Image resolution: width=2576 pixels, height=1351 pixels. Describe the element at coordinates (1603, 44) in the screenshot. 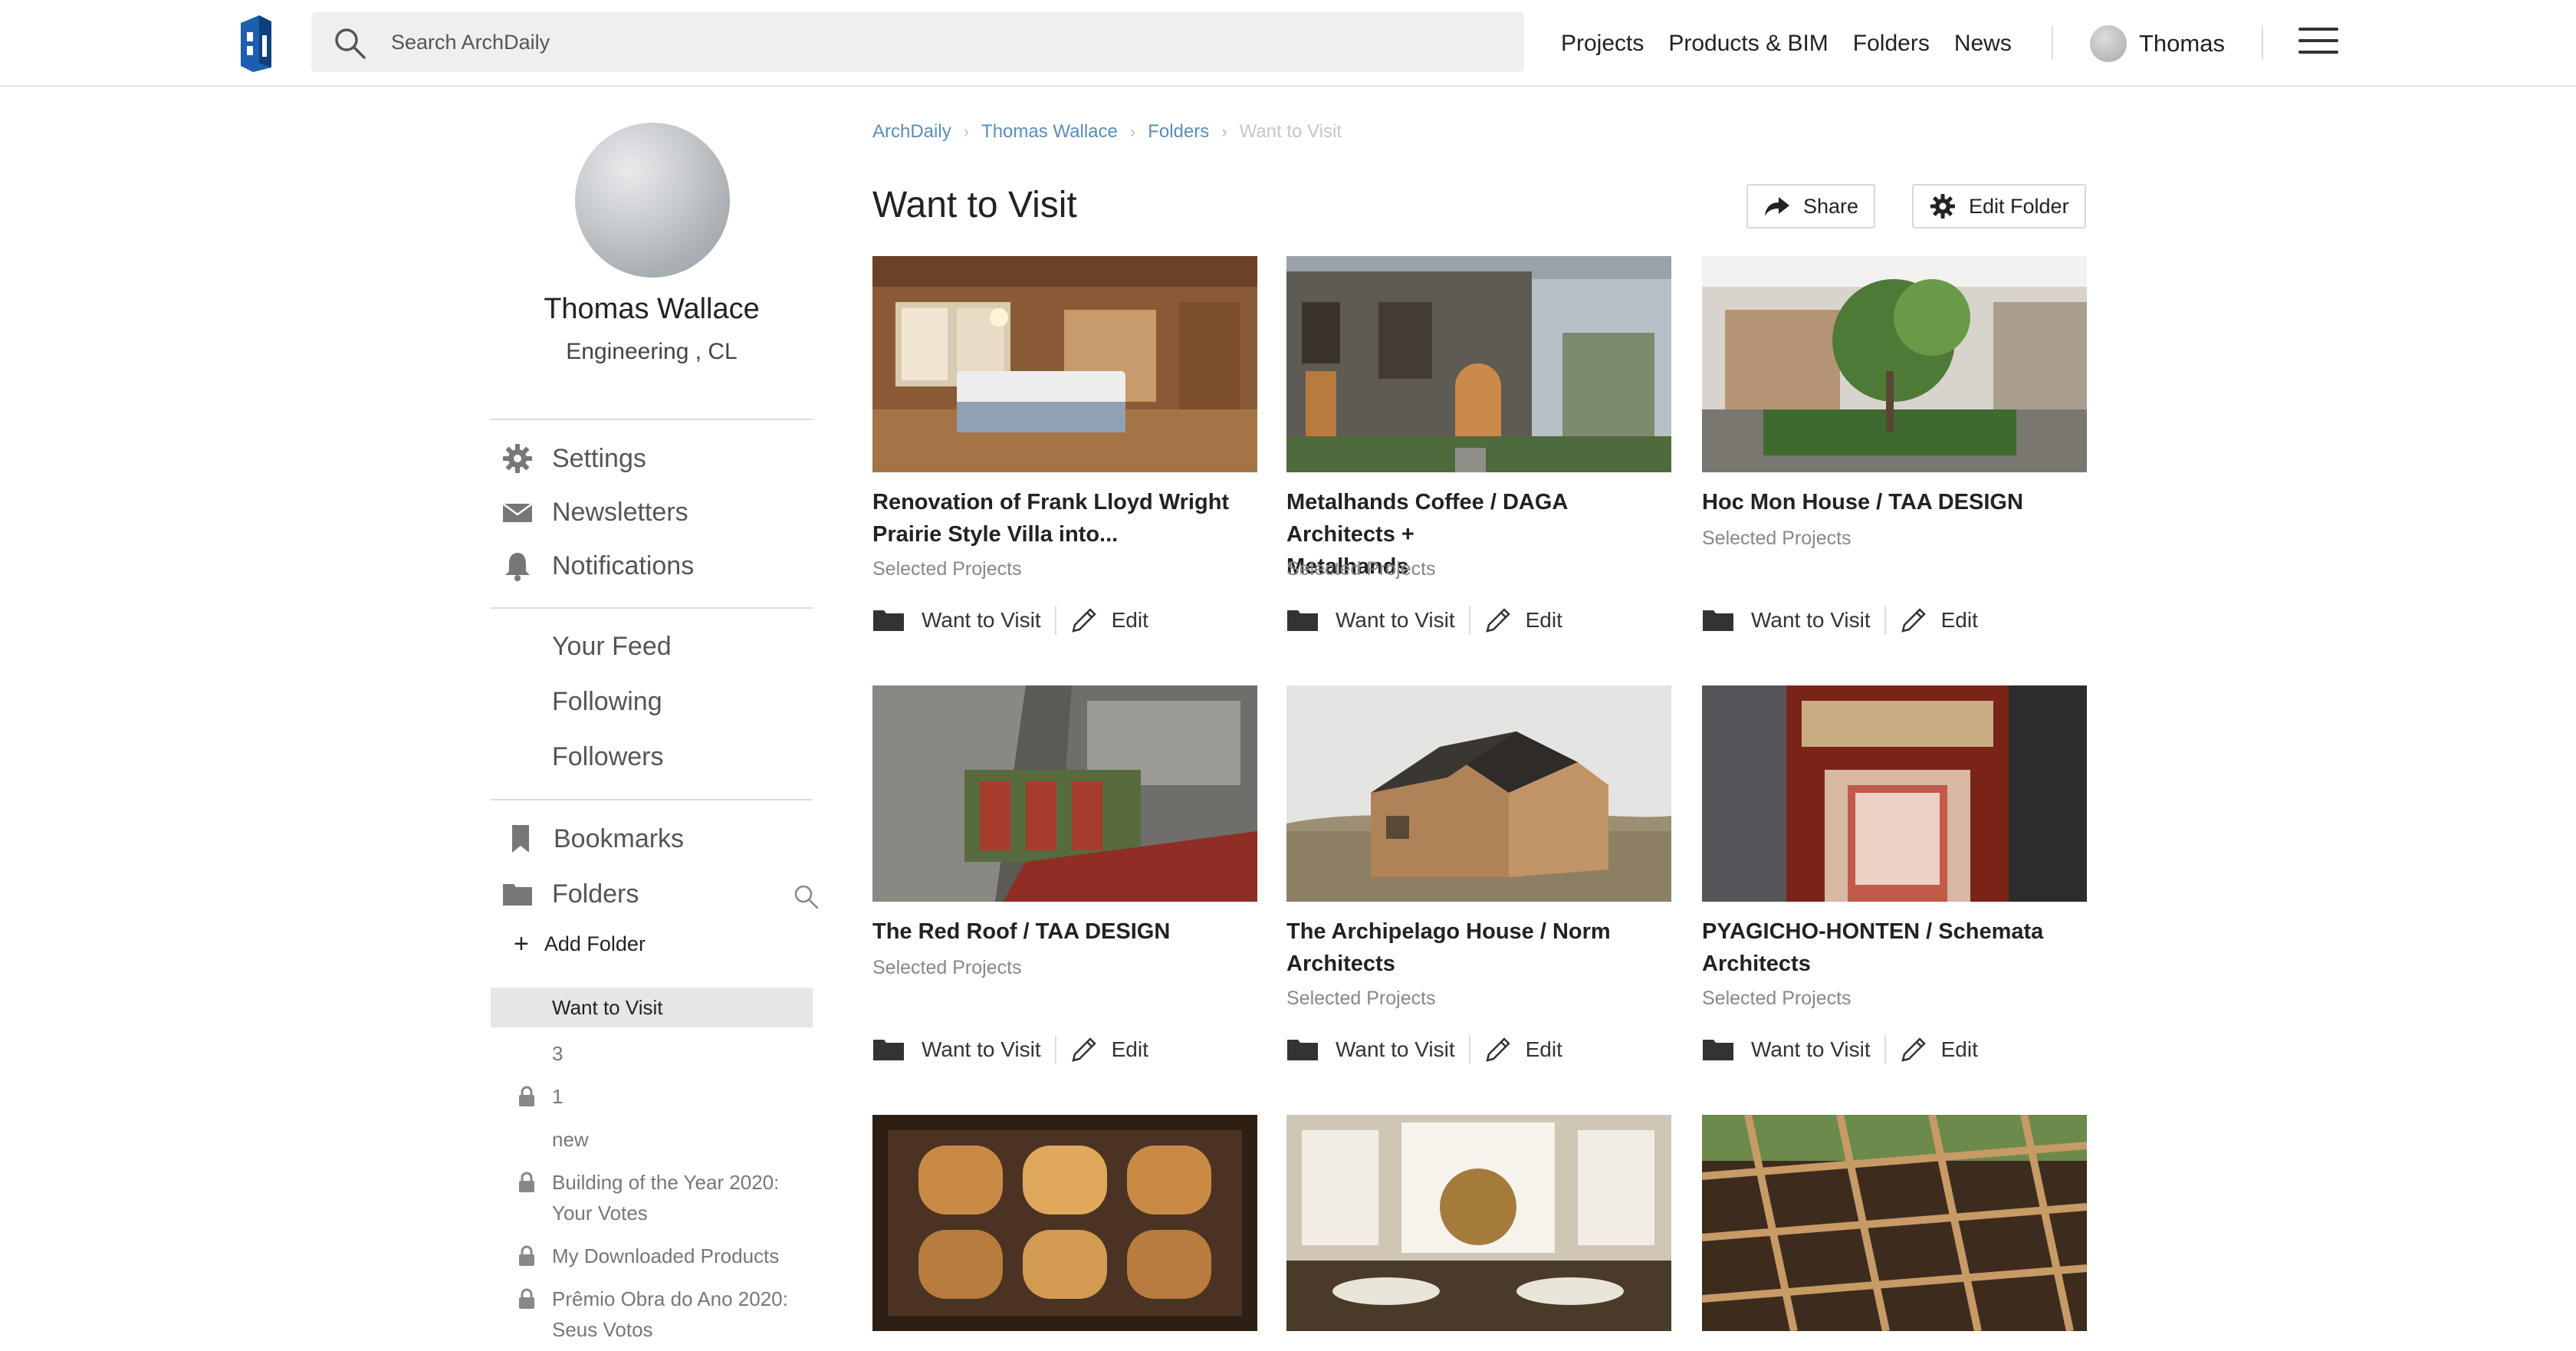

I see `nav-projects: Projects` at that location.